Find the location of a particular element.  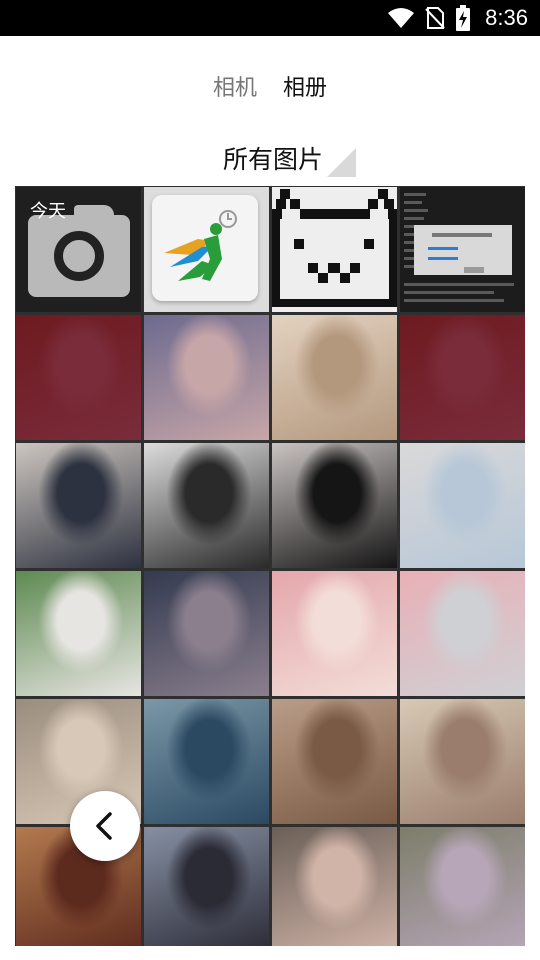

back-button is located at coordinates (105, 826).